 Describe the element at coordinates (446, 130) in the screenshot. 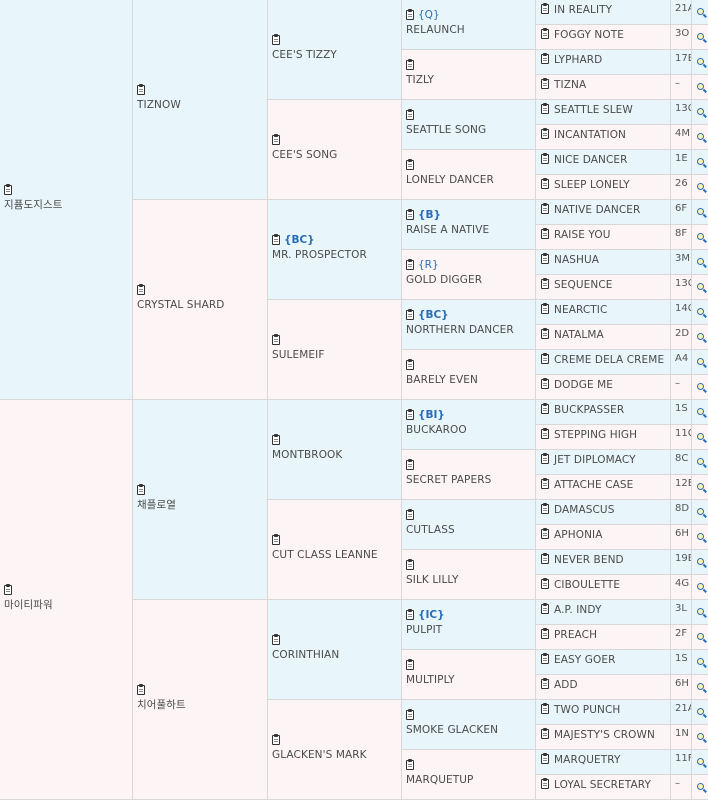

I see `horse-name: SEATTLE SONG` at that location.